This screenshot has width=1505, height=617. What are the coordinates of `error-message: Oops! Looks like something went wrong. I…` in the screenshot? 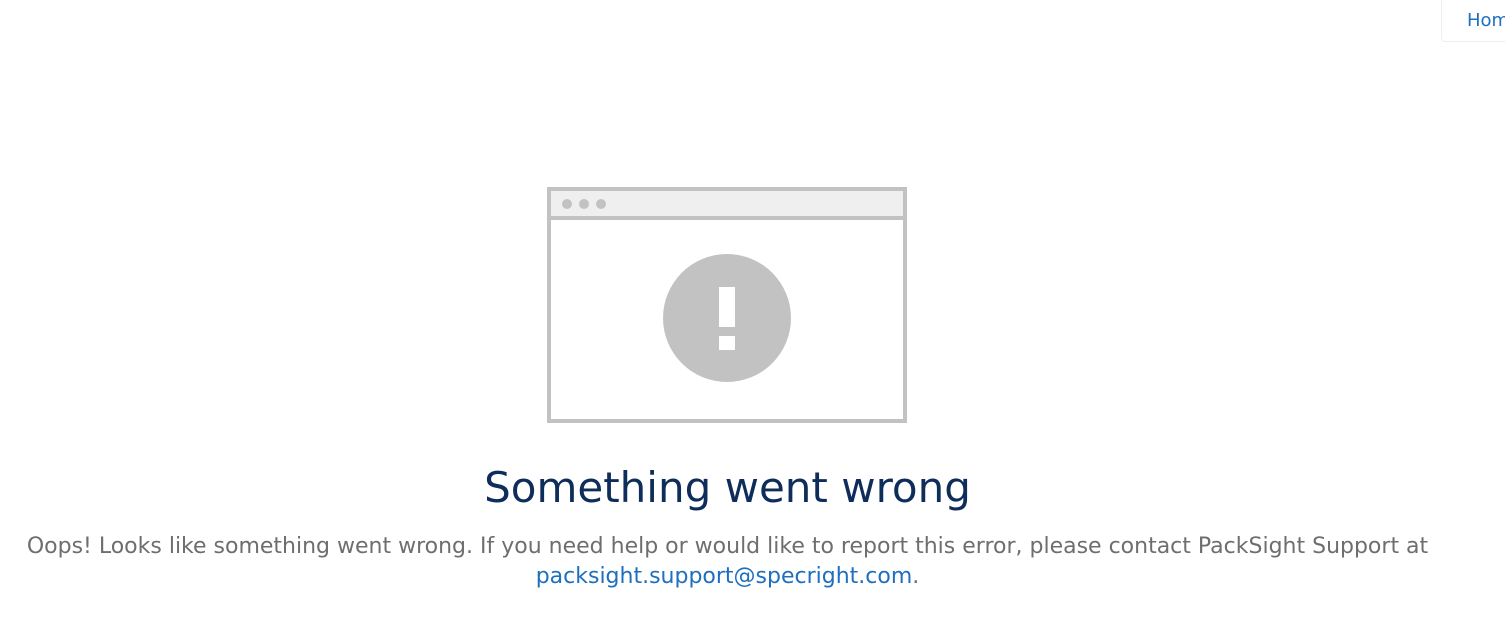 It's located at (727, 562).